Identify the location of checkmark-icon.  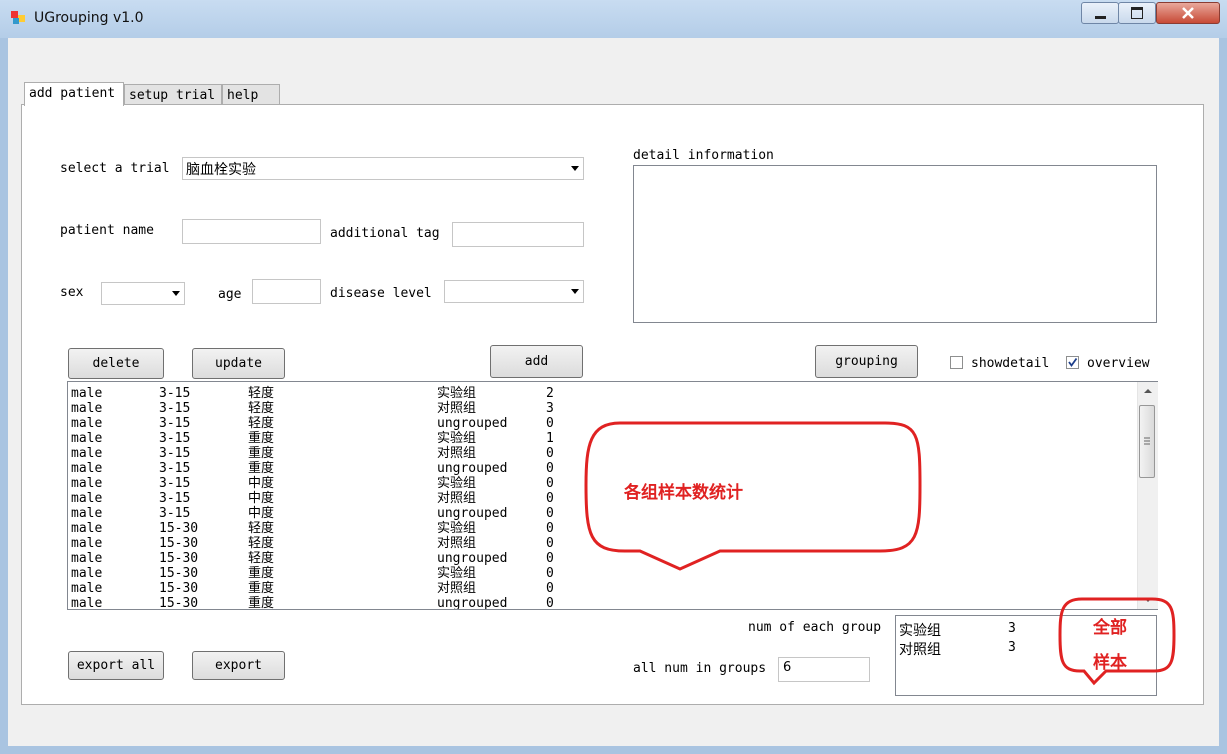
(1073, 362).